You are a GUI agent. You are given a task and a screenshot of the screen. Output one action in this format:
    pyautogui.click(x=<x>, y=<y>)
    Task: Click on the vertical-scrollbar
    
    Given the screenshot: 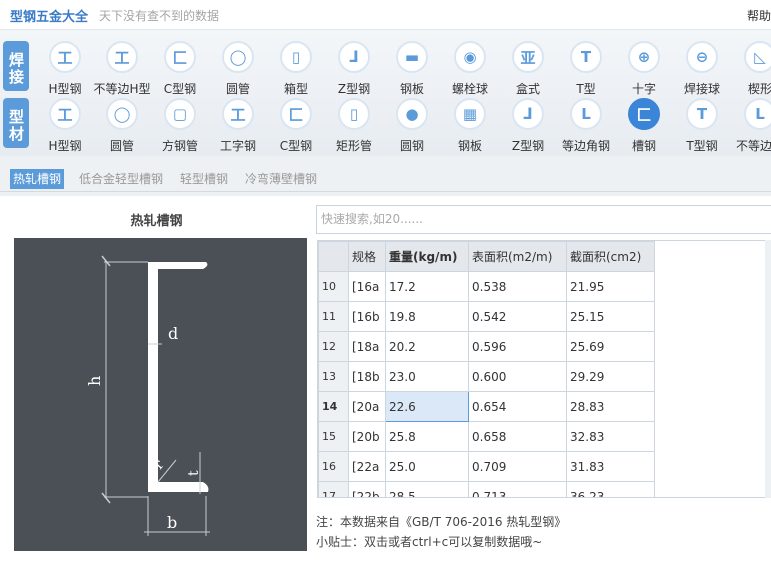 What is the action you would take?
    pyautogui.click(x=768, y=369)
    